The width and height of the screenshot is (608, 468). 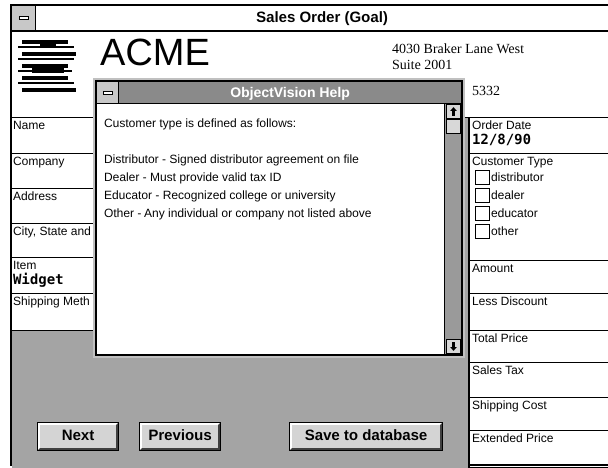 What do you see at coordinates (52, 231) in the screenshot?
I see `field-label: City, State and` at bounding box center [52, 231].